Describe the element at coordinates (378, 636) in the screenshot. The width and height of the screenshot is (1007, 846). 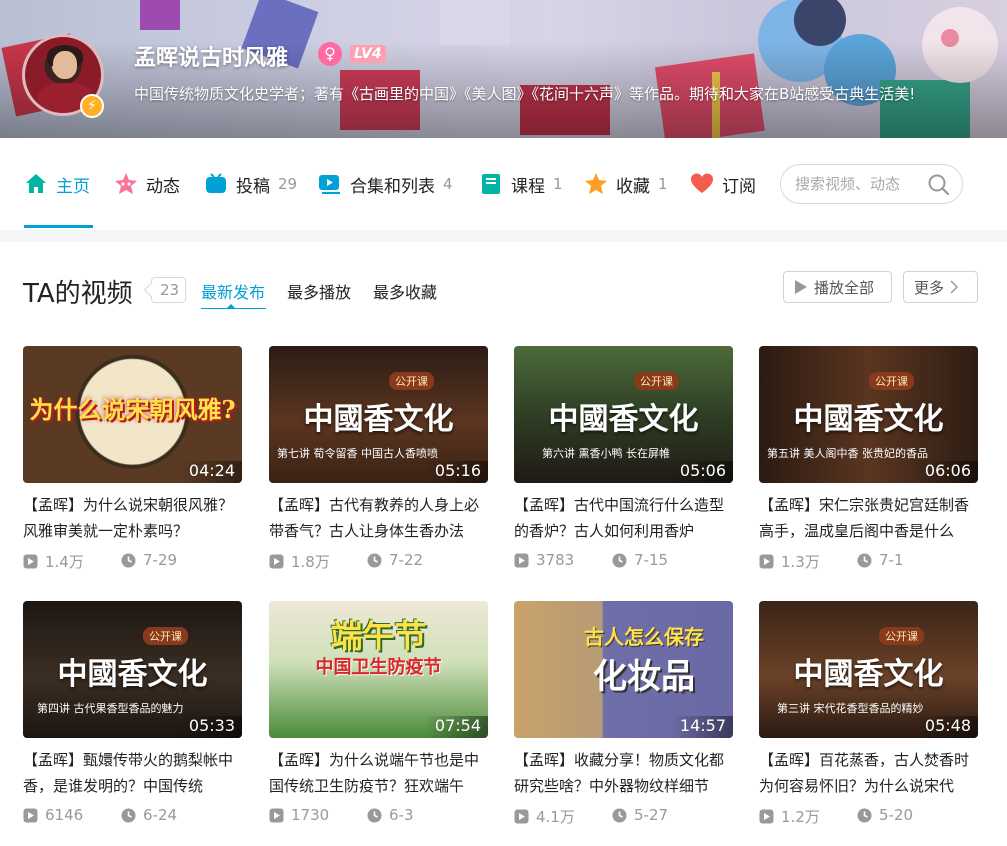
I see `cover-title: 端午节` at that location.